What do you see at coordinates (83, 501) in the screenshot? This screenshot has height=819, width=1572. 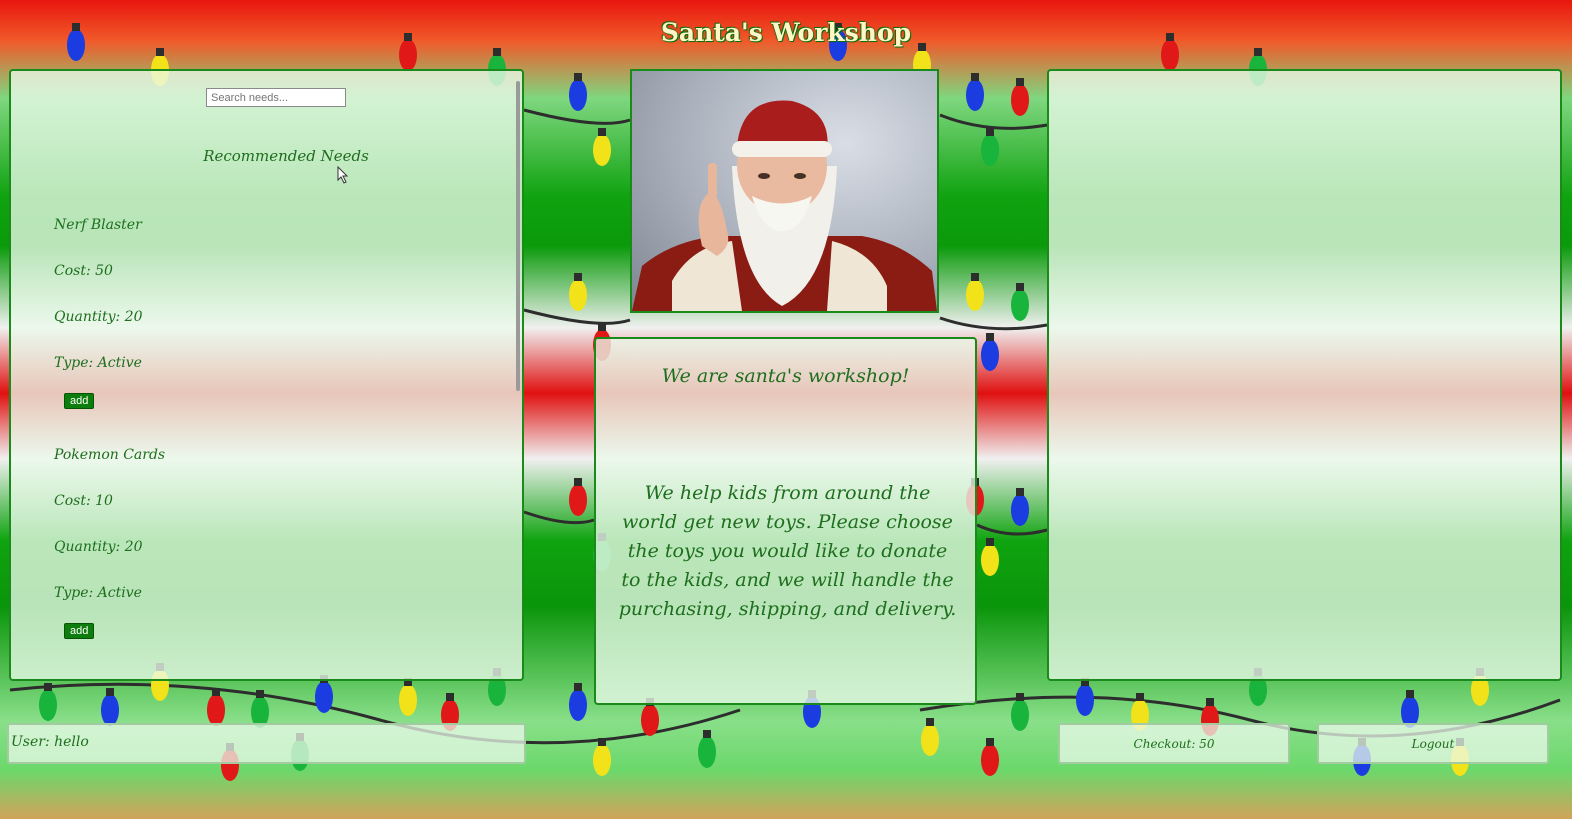 I see `need-cost: Cost: 10` at bounding box center [83, 501].